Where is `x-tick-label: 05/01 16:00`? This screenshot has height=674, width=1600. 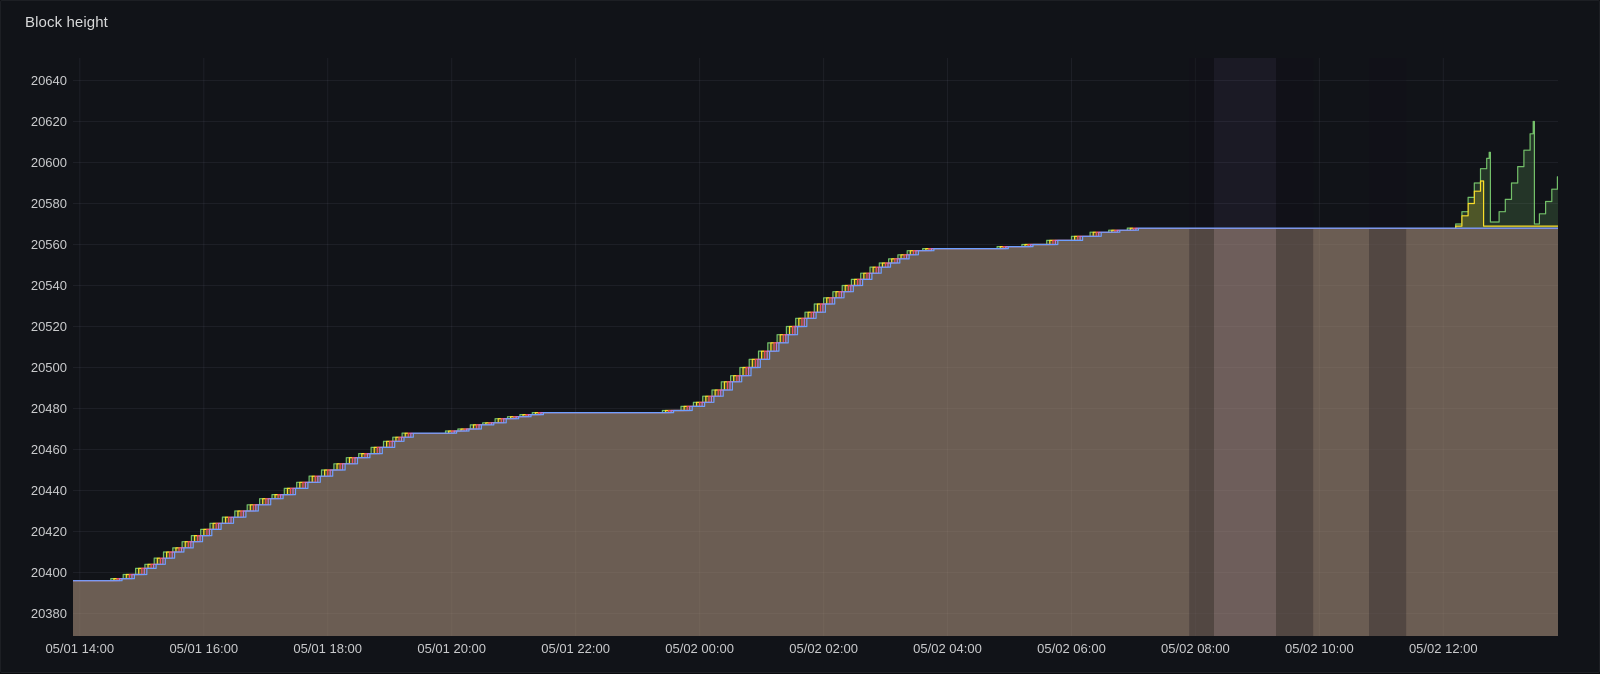
x-tick-label: 05/01 16:00 is located at coordinates (203, 648).